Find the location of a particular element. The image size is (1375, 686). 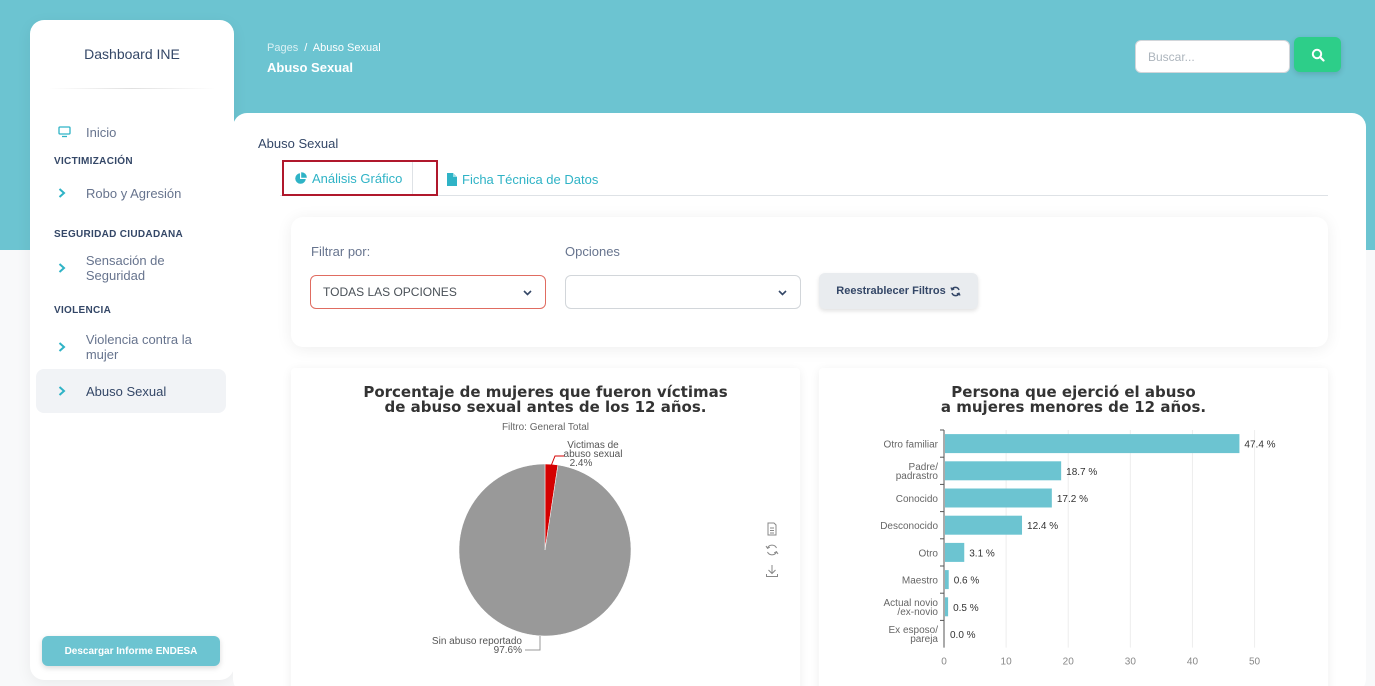

search-icon is located at coordinates (1318, 55).